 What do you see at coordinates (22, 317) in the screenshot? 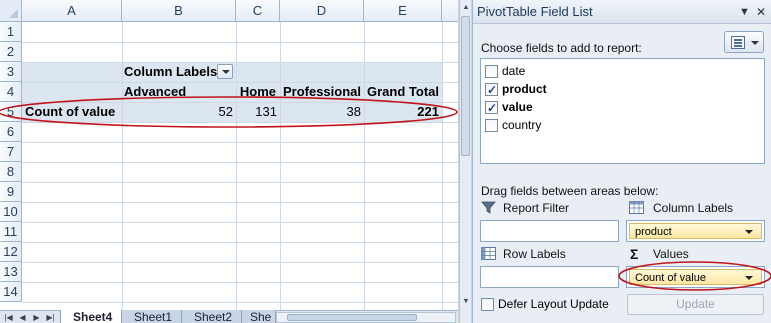
I see `prev-sheet-icon: ◀` at bounding box center [22, 317].